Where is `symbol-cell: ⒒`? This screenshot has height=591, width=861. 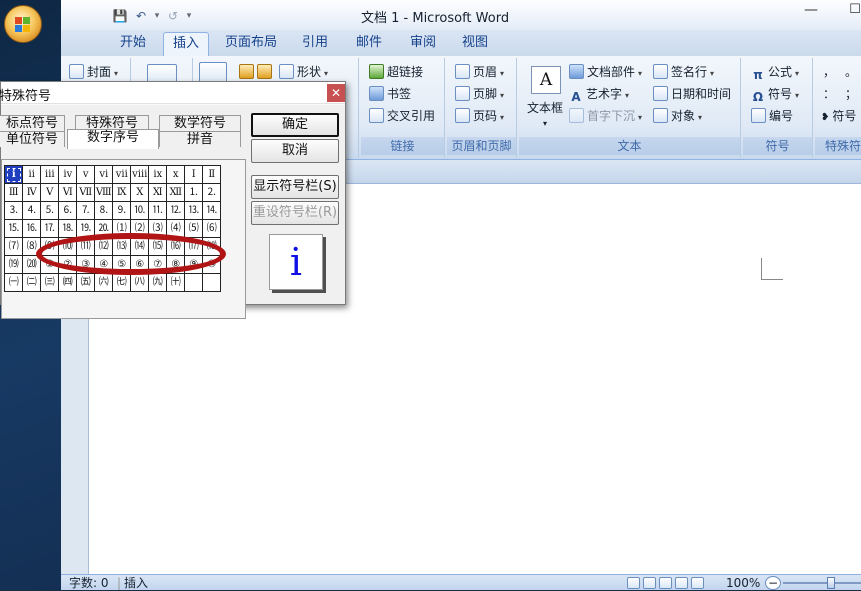 symbol-cell: ⒒ is located at coordinates (158, 211).